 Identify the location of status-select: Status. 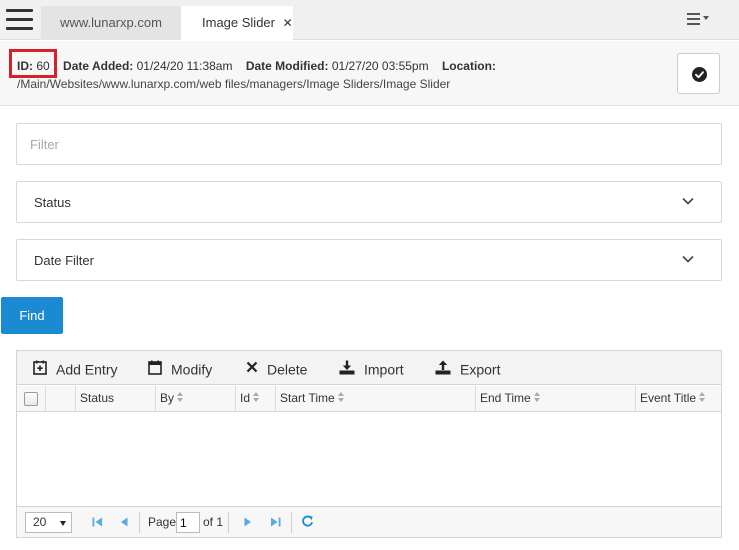
(369, 202).